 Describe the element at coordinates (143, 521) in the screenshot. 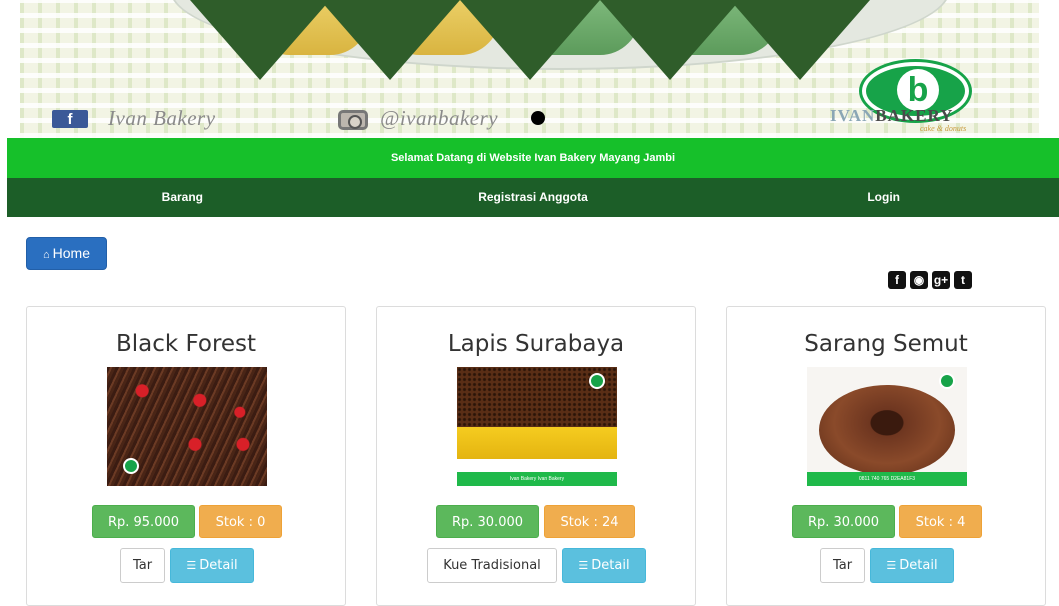

I see `price-badge: Rp. 95.000` at that location.